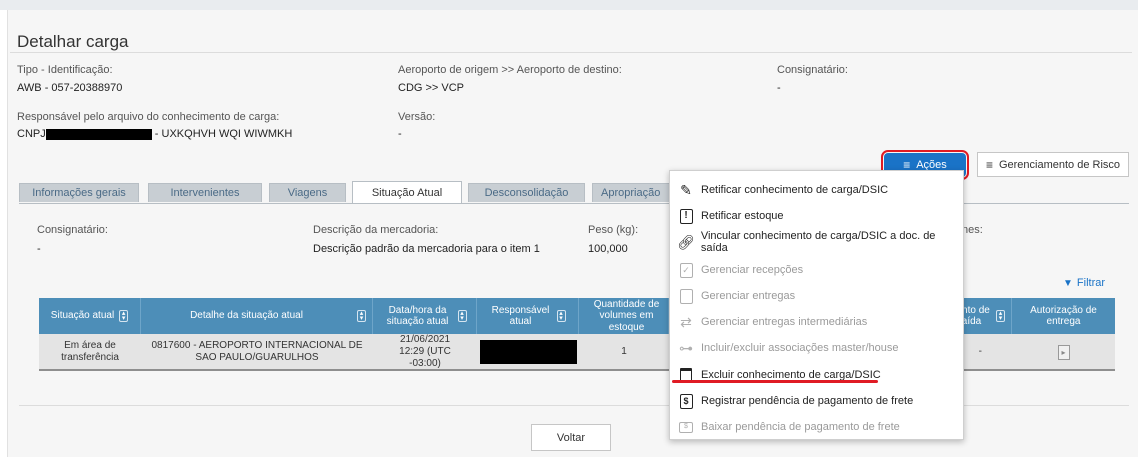 This screenshot has height=457, width=1138. I want to click on dollar-doc-icon: $, so click(686, 401).